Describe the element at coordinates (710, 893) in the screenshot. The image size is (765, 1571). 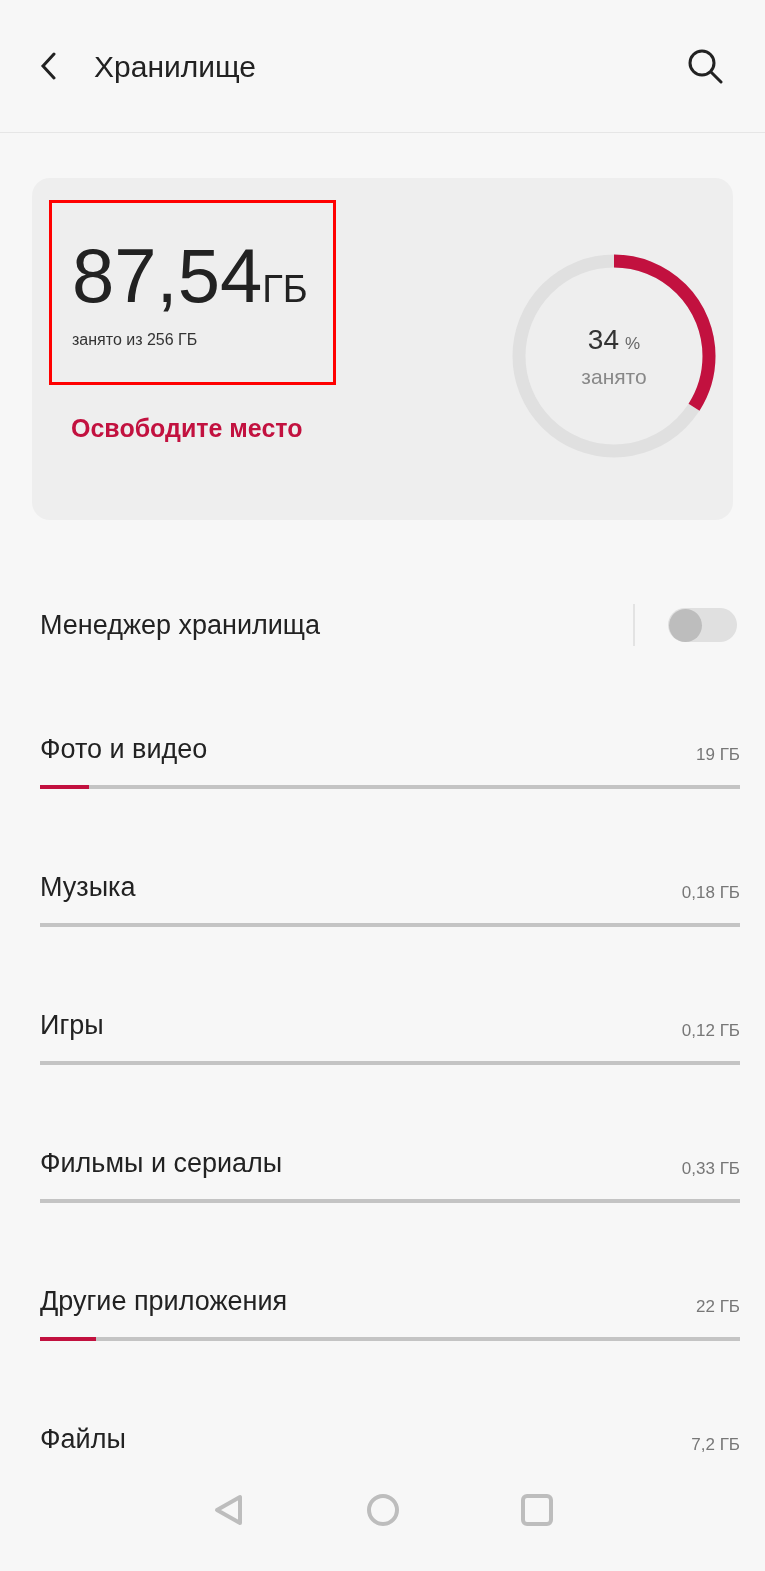
I see `category-size: 0,18 ГБ` at that location.